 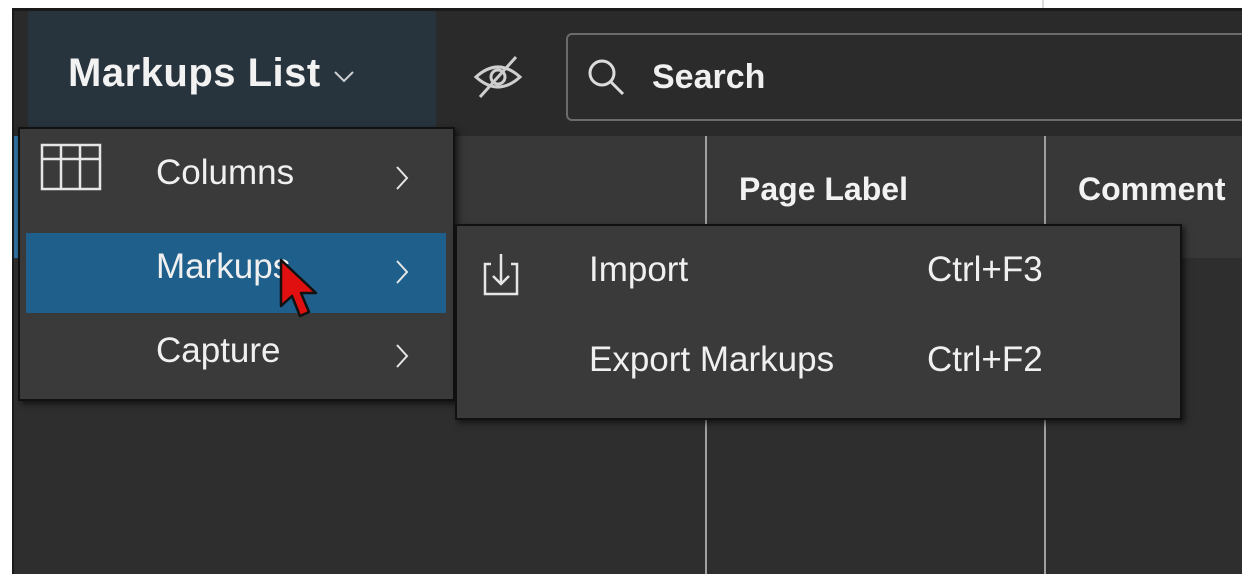 I want to click on submenu-item-label: Import, so click(x=639, y=269).